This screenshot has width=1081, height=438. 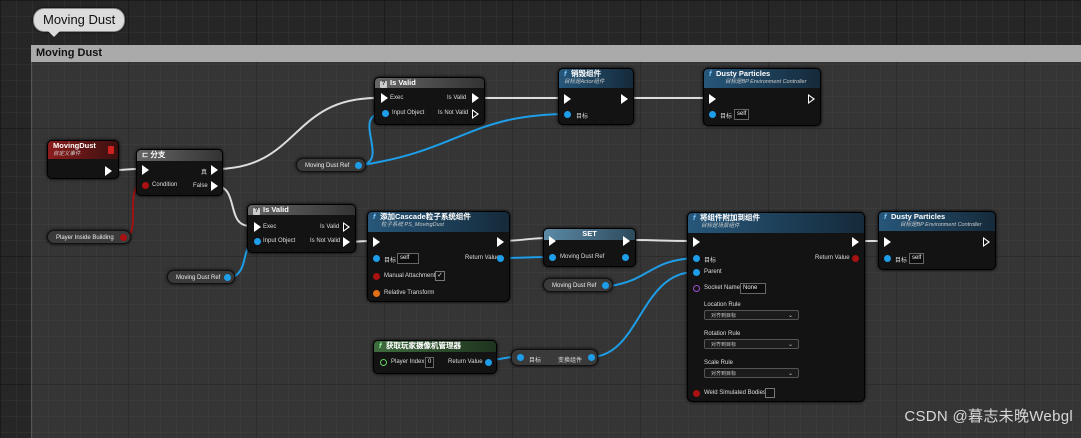 I want to click on branch-title: 分支, so click(x=158, y=154).